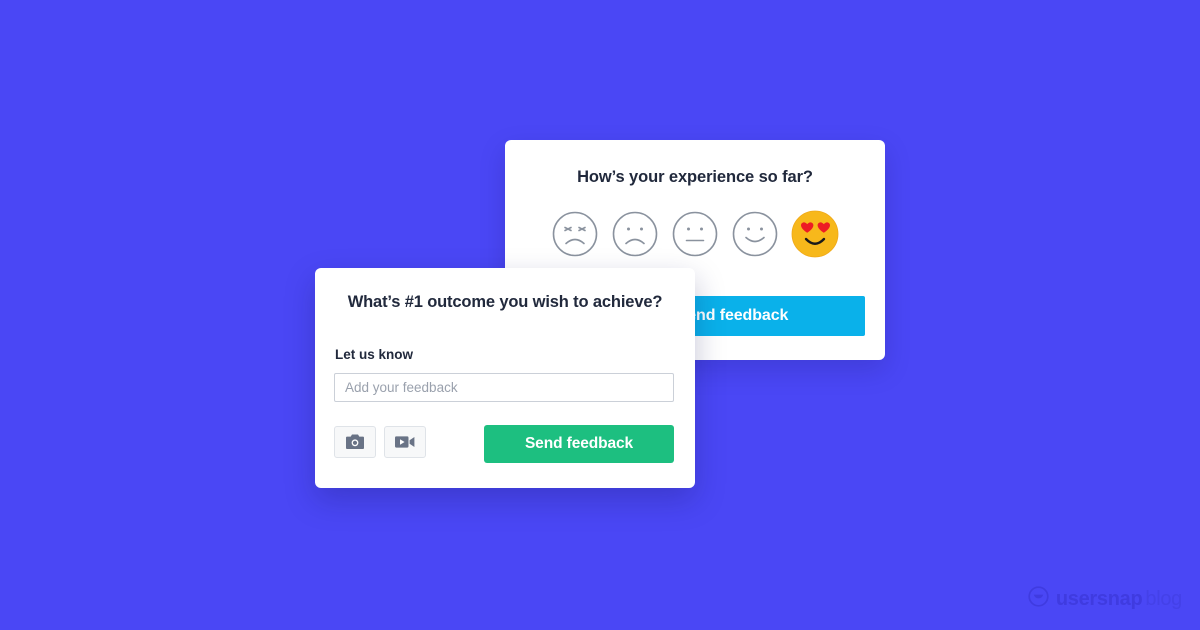 This screenshot has height=630, width=1200. I want to click on rating-option-neutral, so click(695, 234).